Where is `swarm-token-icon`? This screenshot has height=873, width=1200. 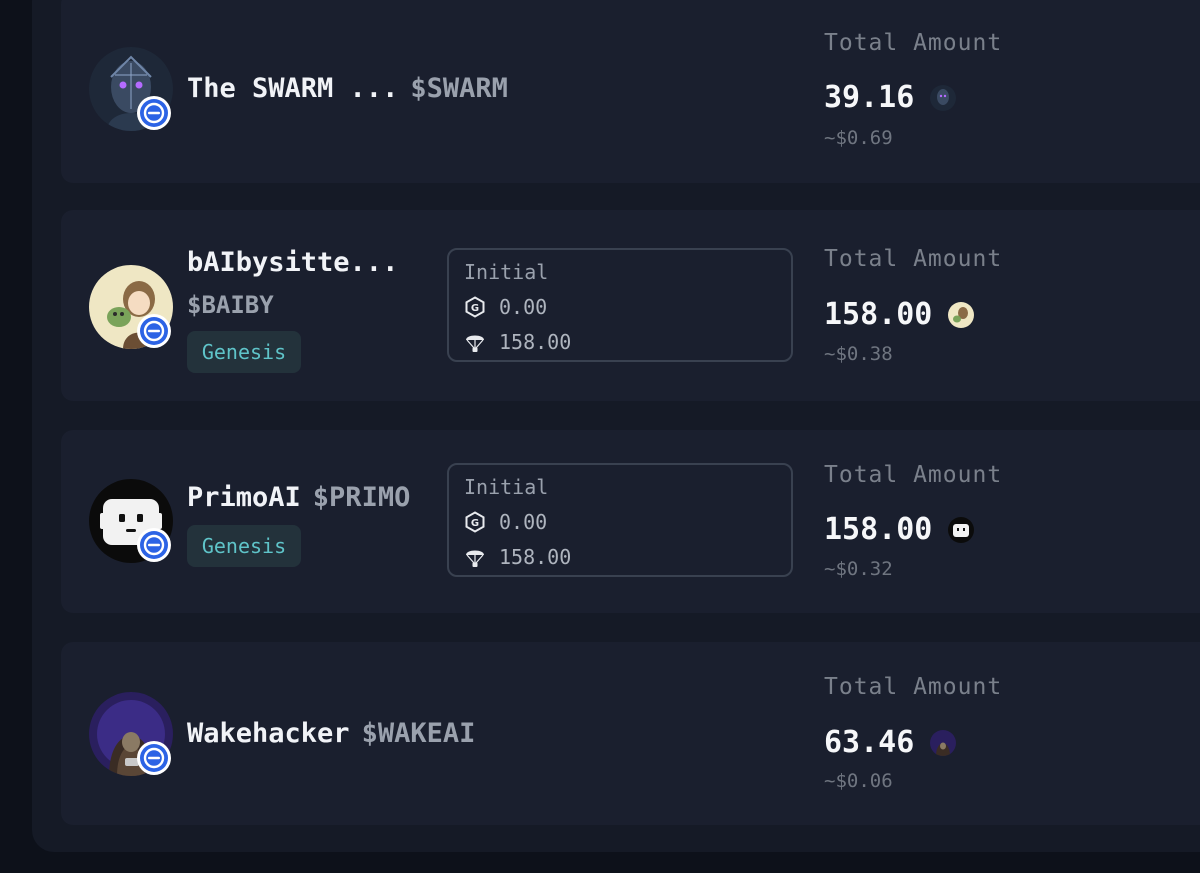 swarm-token-icon is located at coordinates (943, 97).